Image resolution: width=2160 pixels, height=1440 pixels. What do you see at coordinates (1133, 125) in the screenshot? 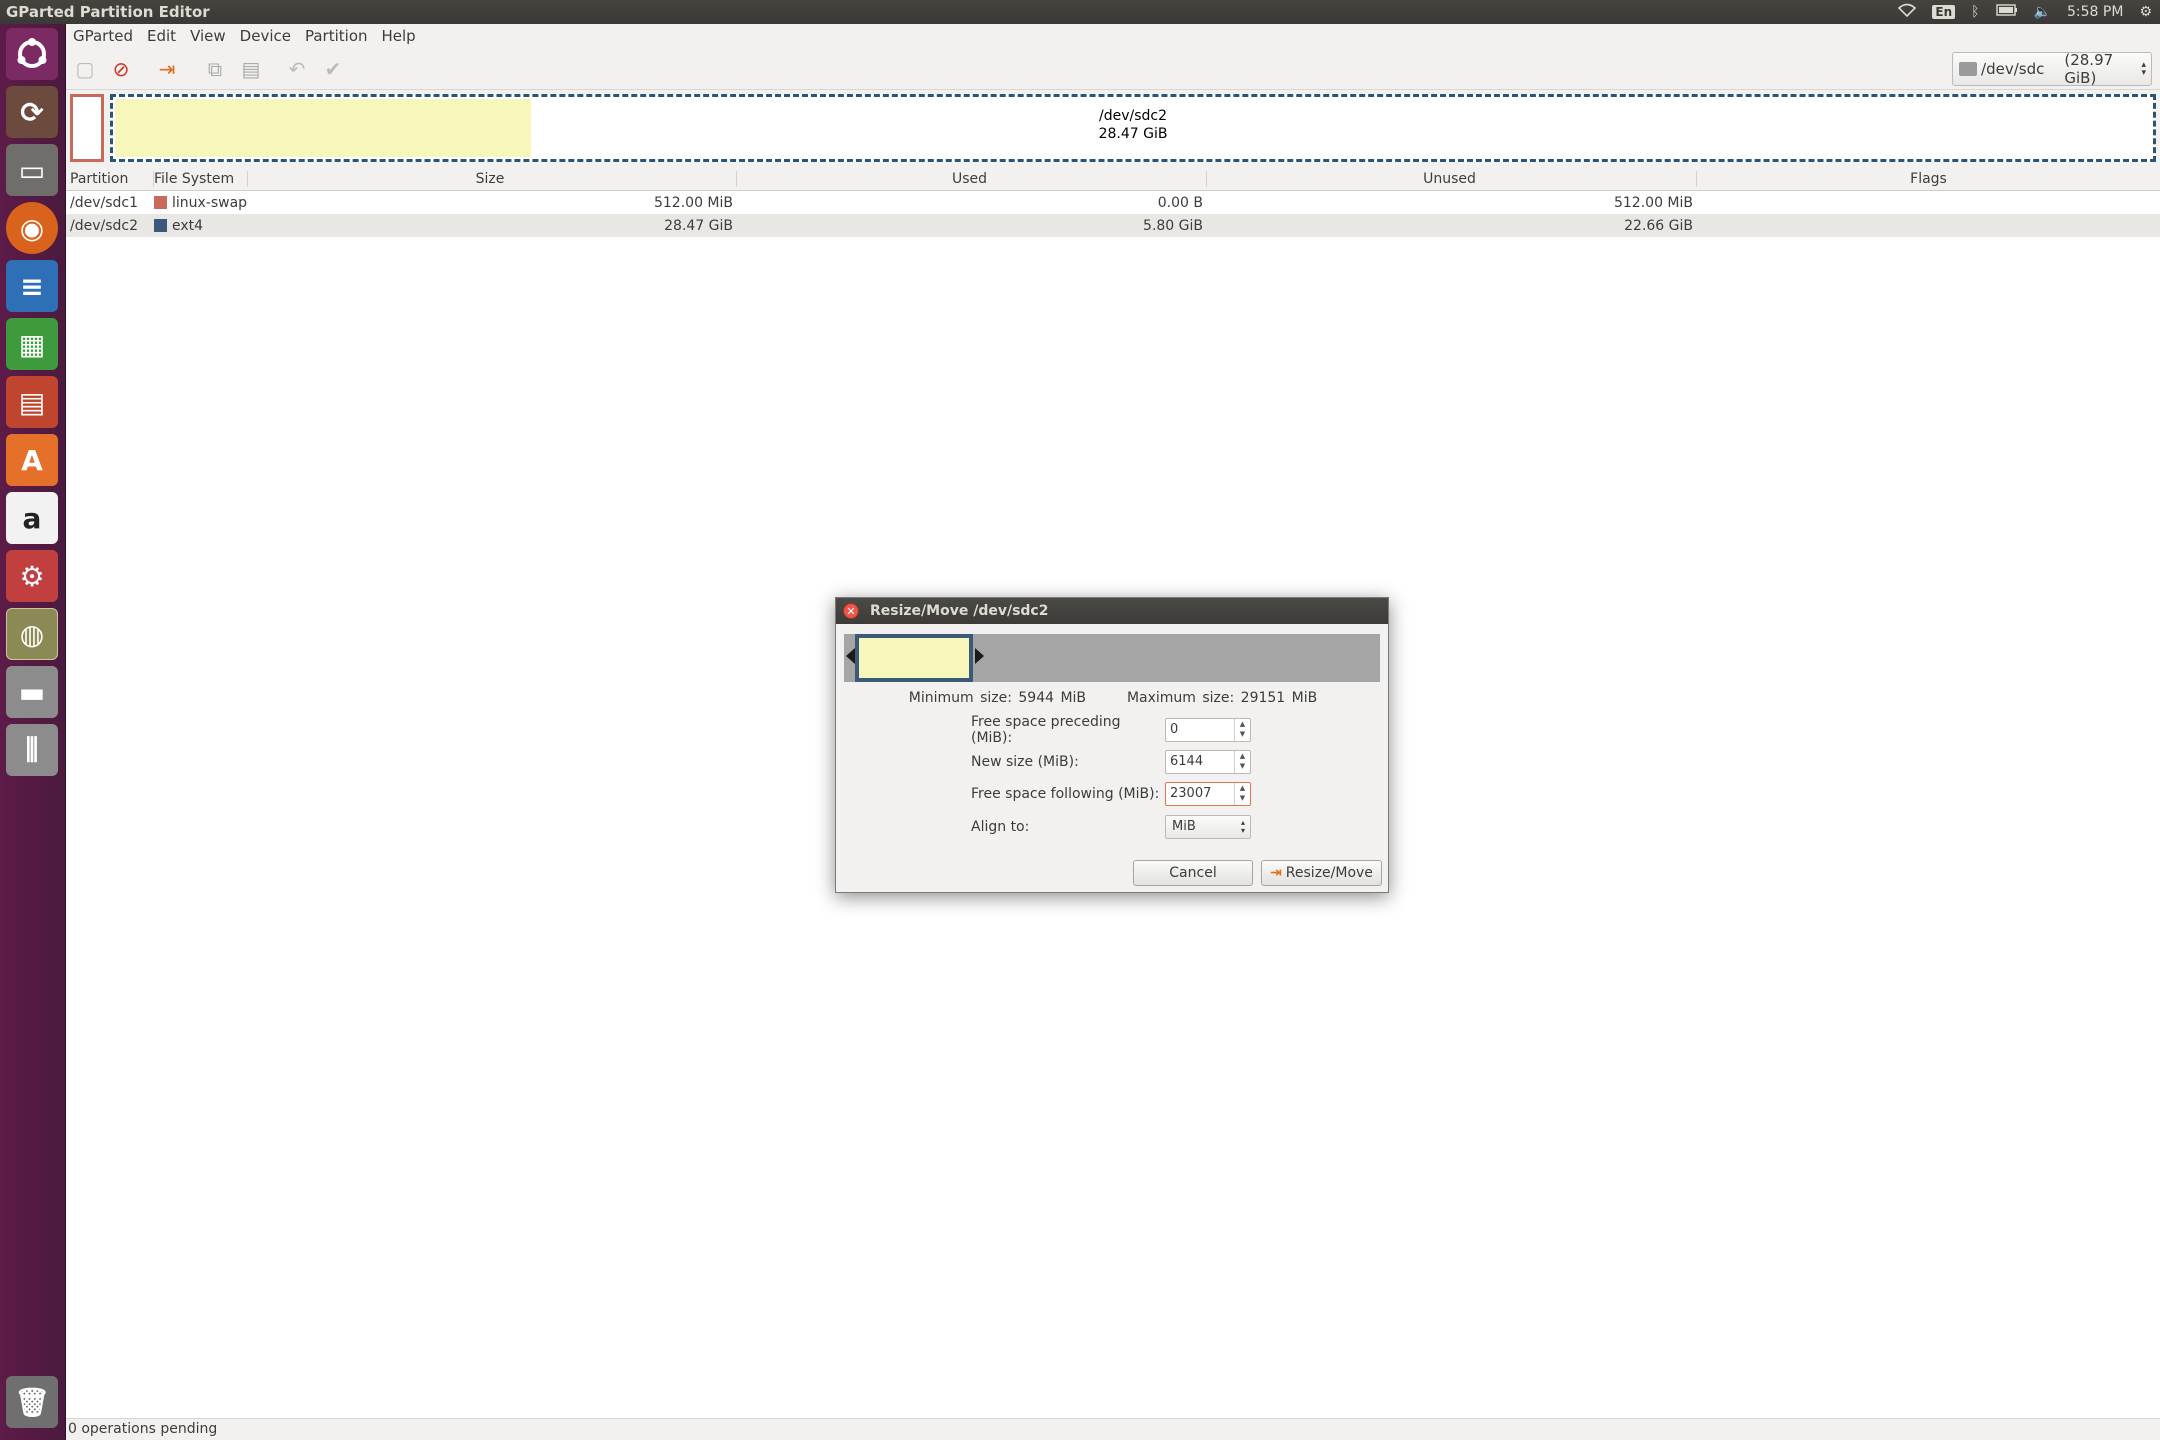
I see `disk-map-label: /dev/sdc2 28.47 GiB` at bounding box center [1133, 125].